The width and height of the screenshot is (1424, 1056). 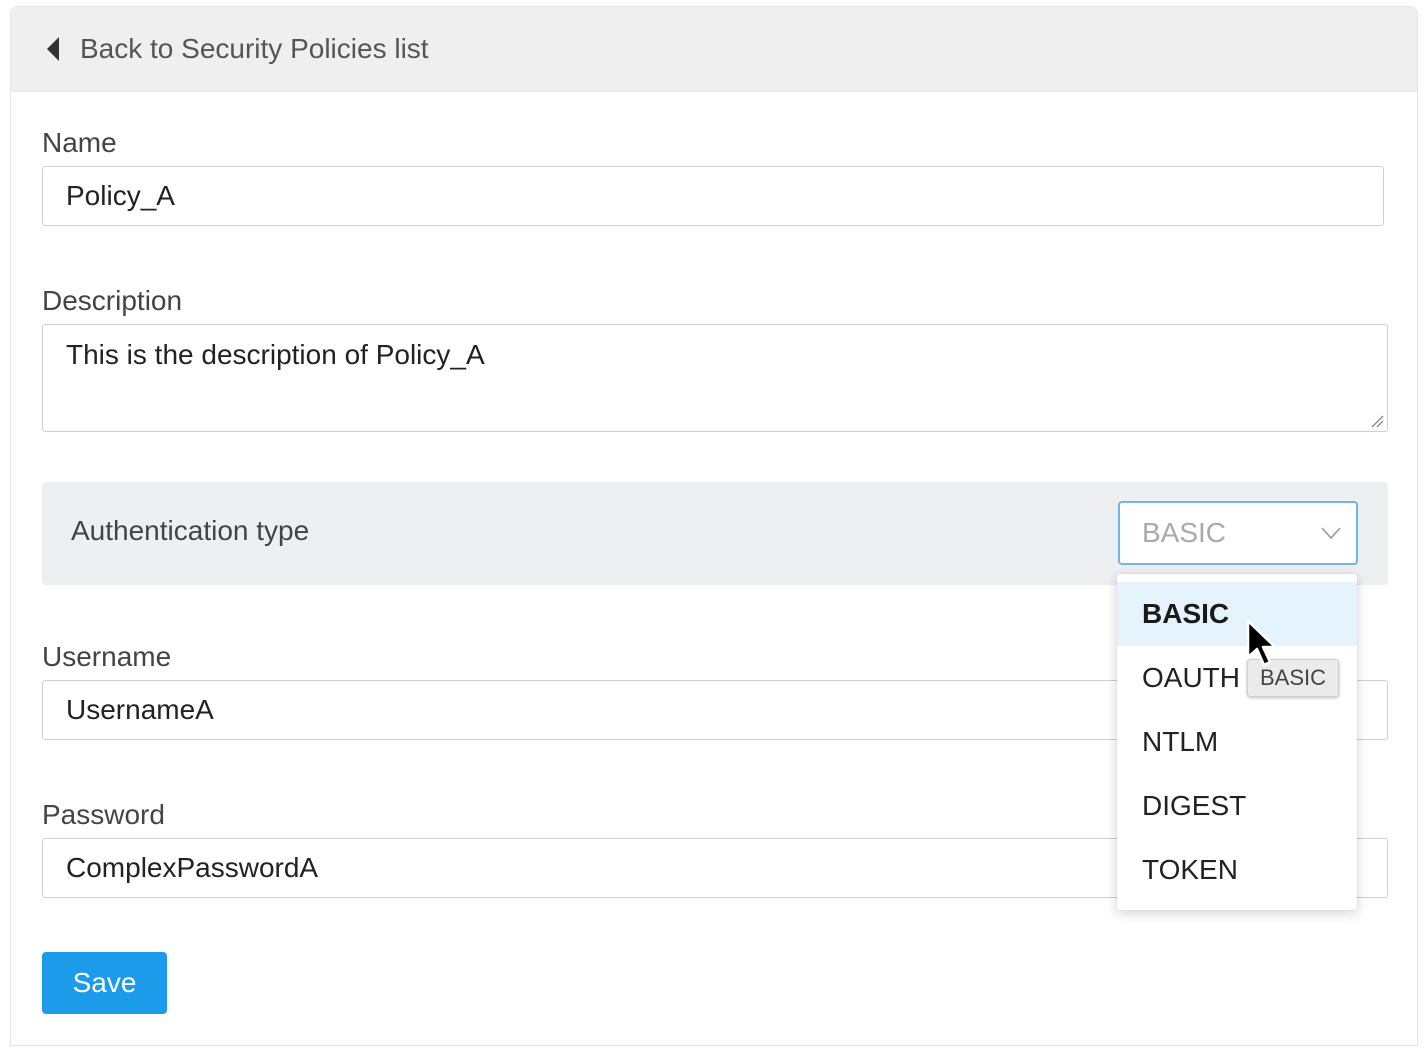 I want to click on authentication-type-select: BASIC, so click(x=1238, y=533).